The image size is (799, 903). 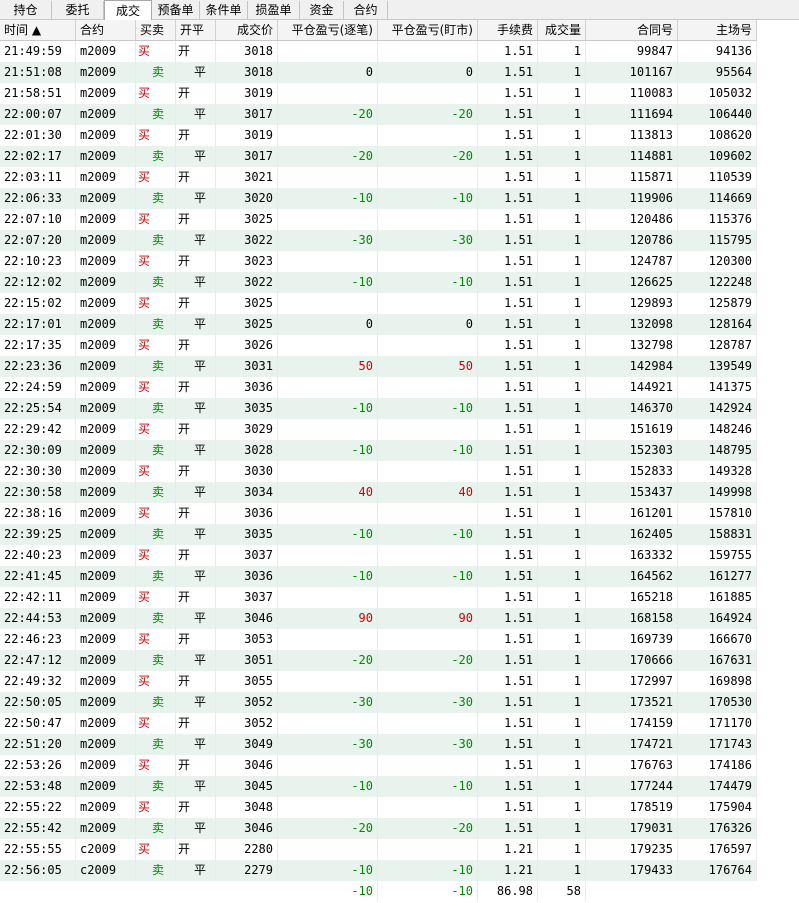 I want to click on table-row: 22:49:32 m2009 买开 3055 1.51 1 172997 169898, so click(x=378, y=681).